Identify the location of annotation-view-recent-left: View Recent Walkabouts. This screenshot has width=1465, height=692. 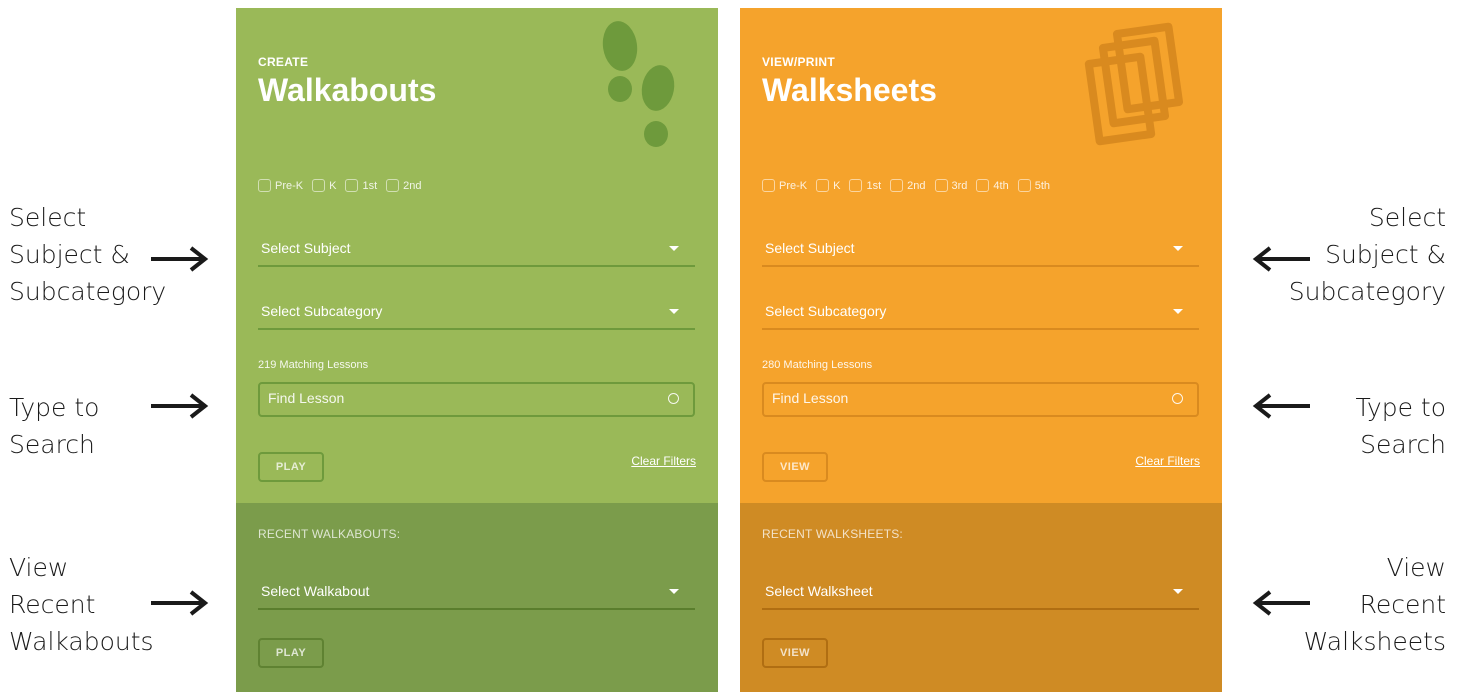
(81, 604).